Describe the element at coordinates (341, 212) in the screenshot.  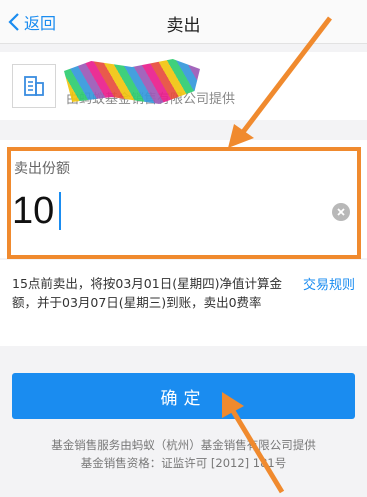
I see `clear-input-icon` at that location.